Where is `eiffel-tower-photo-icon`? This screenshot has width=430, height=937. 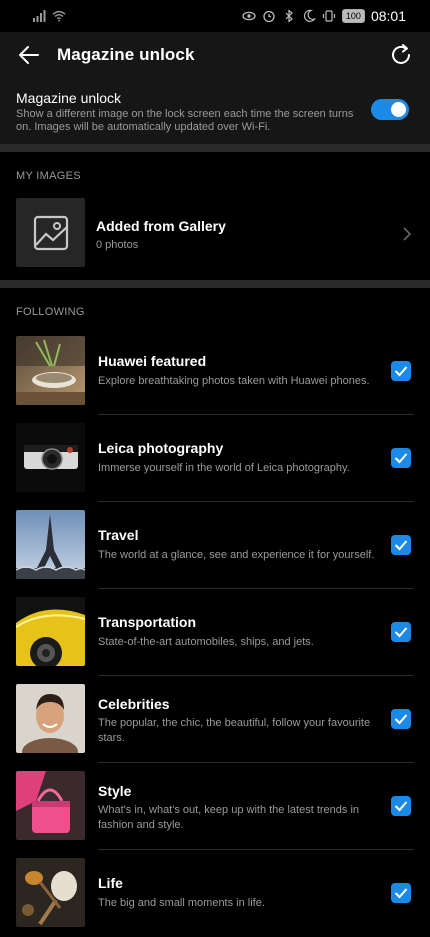
eiffel-tower-photo-icon is located at coordinates (50, 544).